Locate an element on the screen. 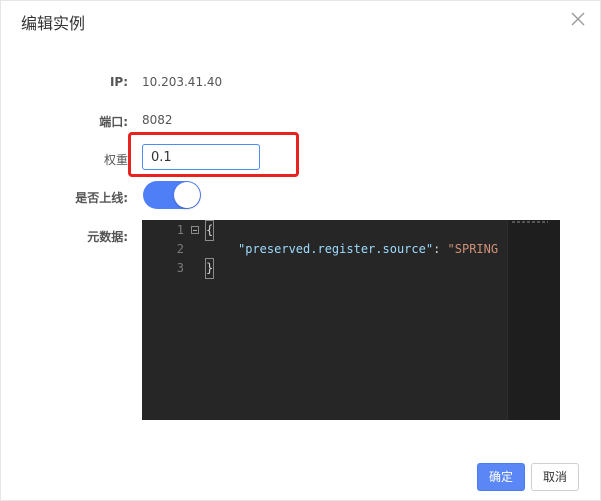 This screenshot has height=501, width=601. json-key: "preserved.register.source" is located at coordinates (336, 249).